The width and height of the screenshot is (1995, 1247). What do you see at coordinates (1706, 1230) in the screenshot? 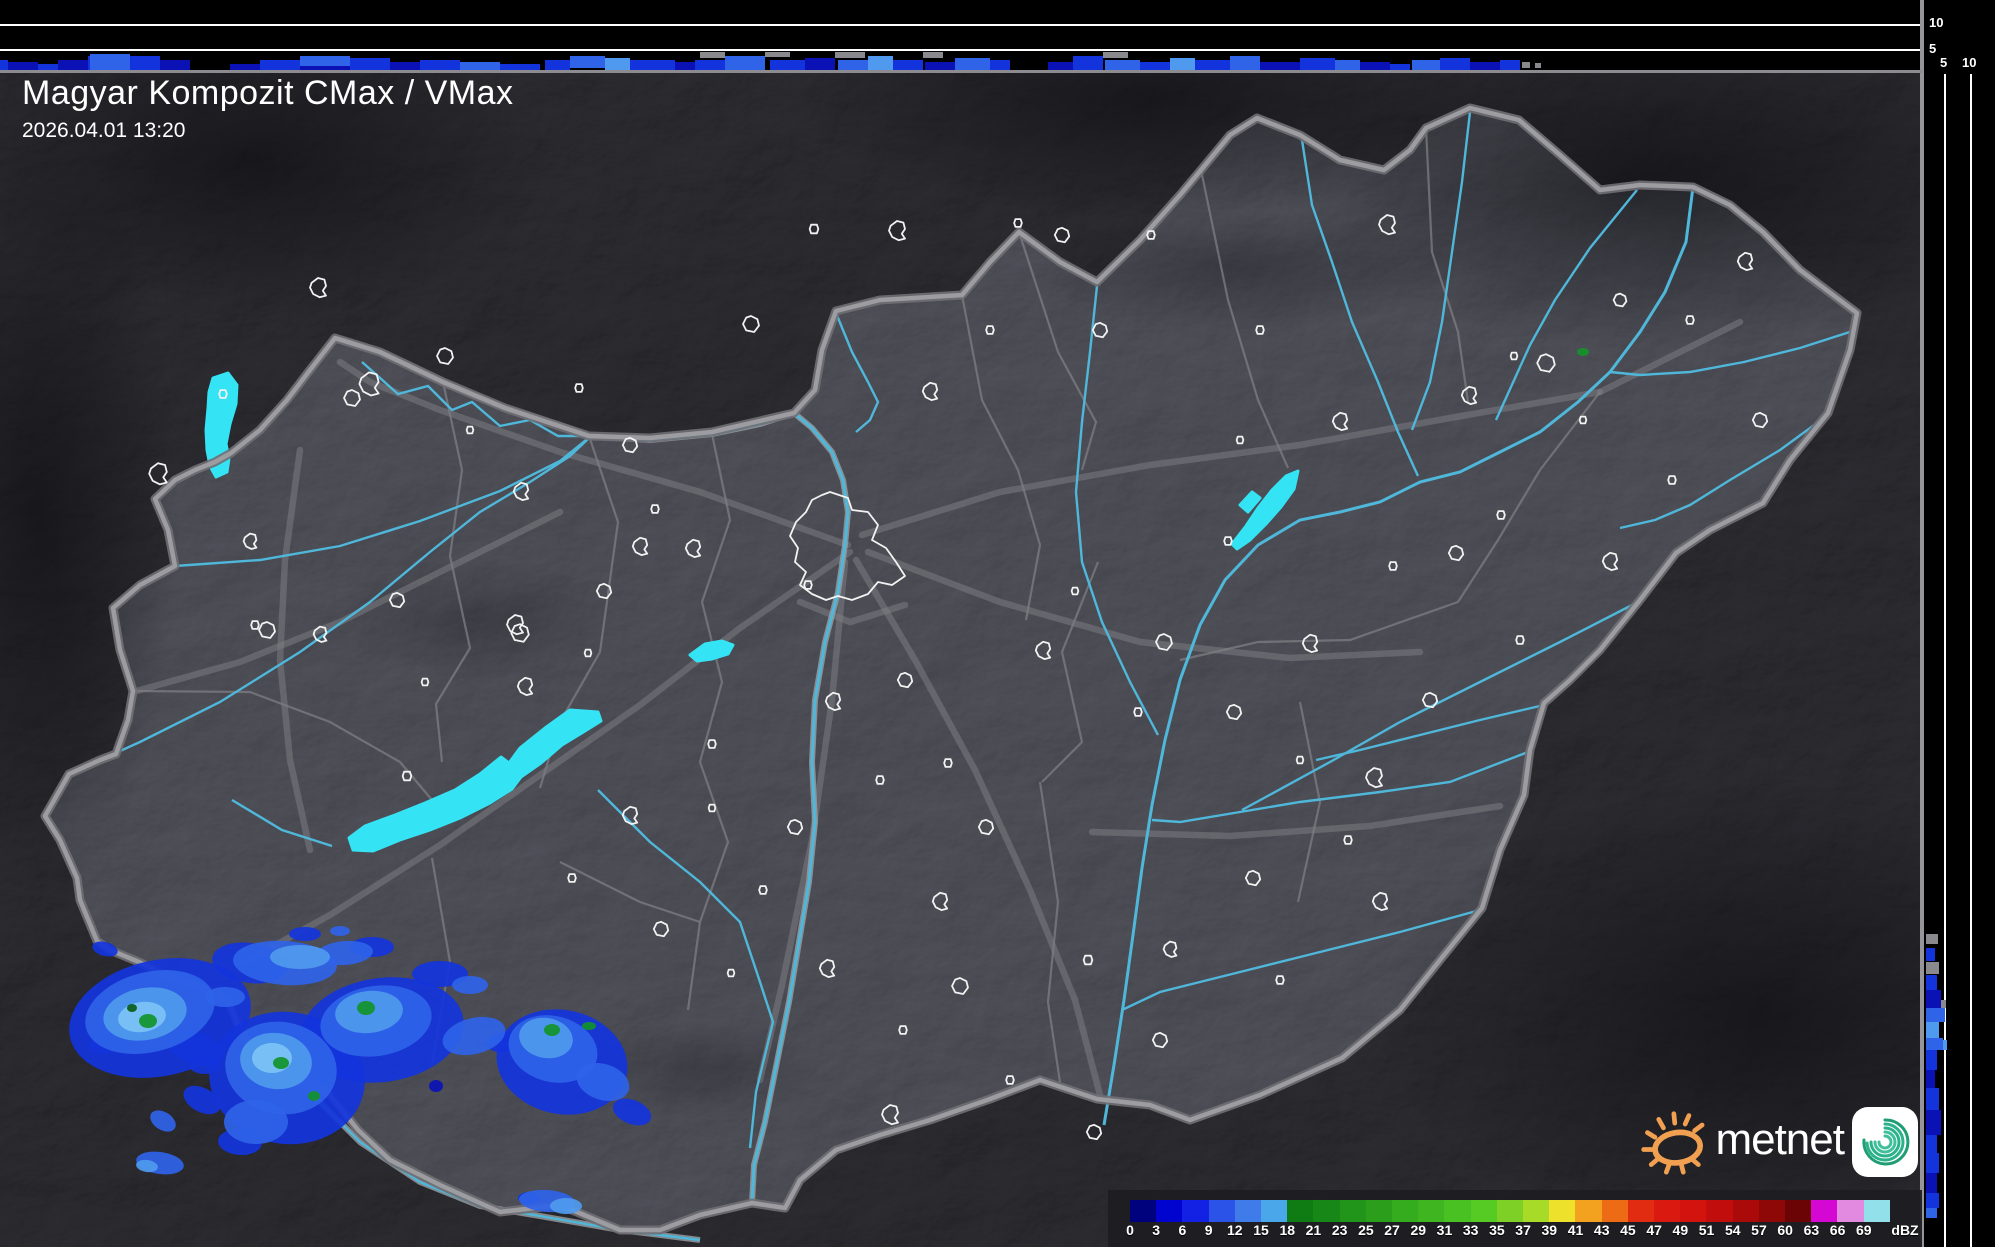
I see `dbz-tick-label: 51` at bounding box center [1706, 1230].